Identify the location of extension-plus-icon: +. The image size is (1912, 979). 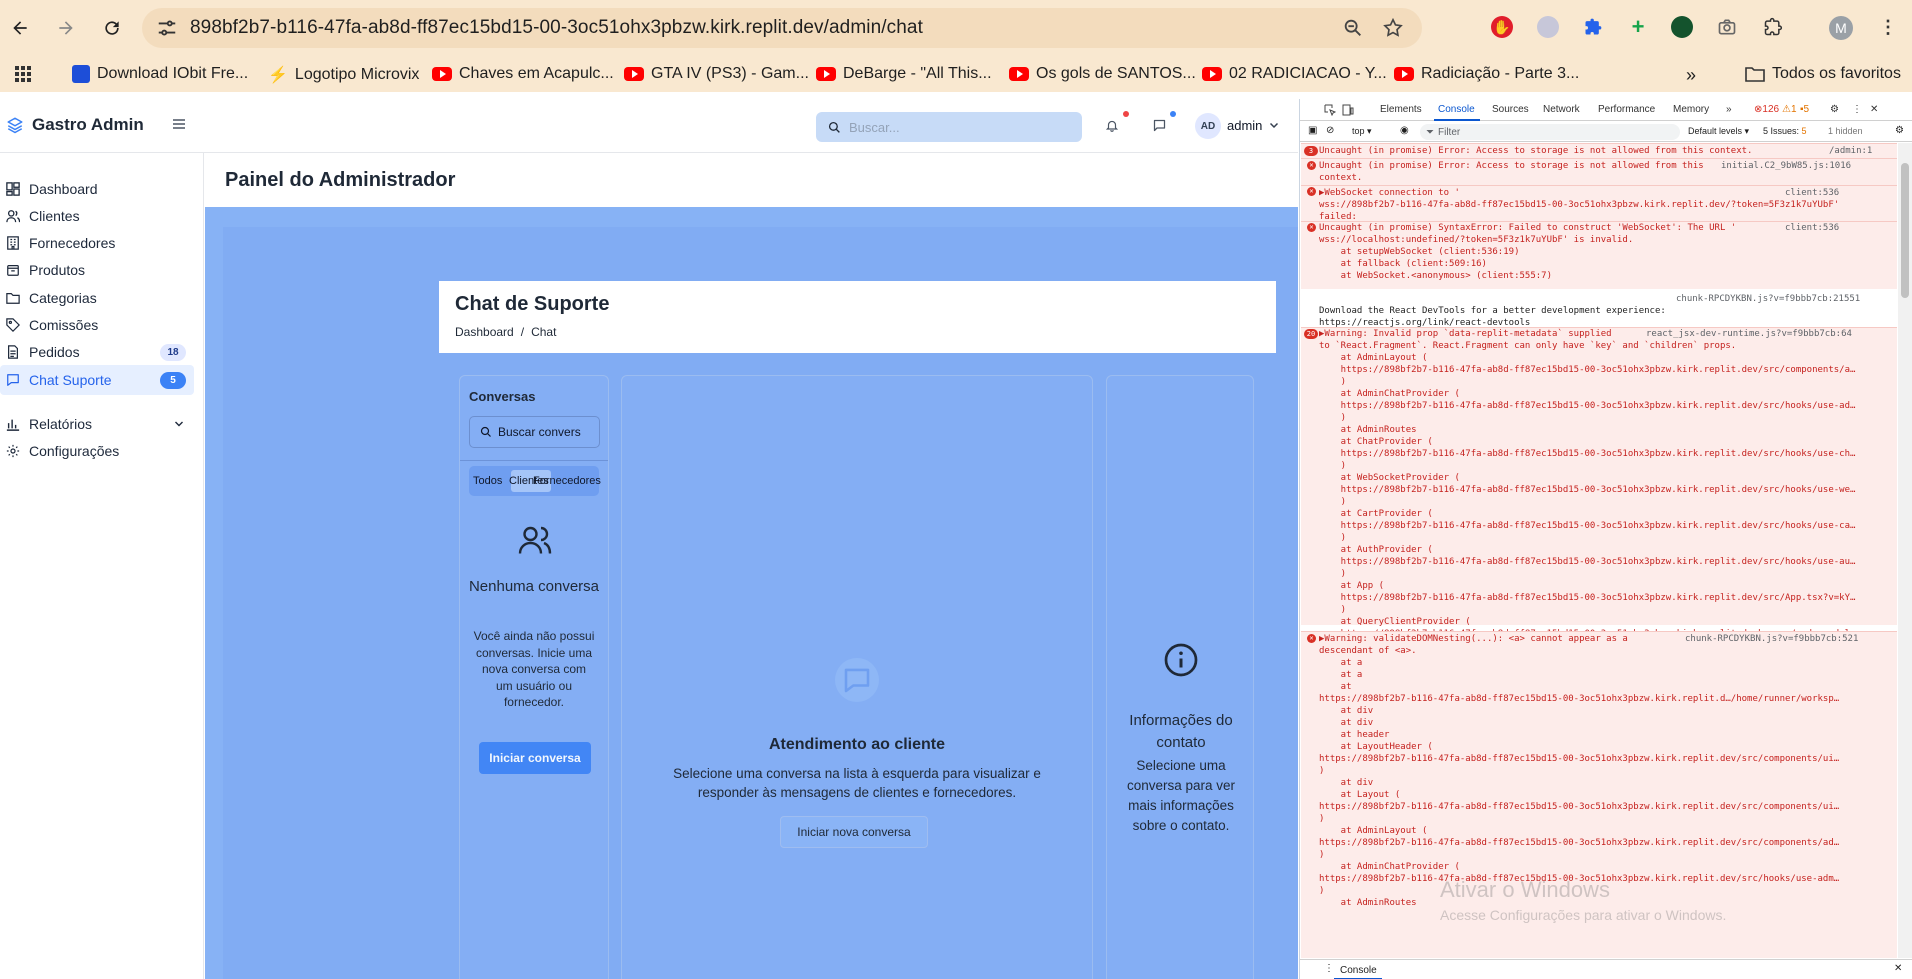
(1638, 26).